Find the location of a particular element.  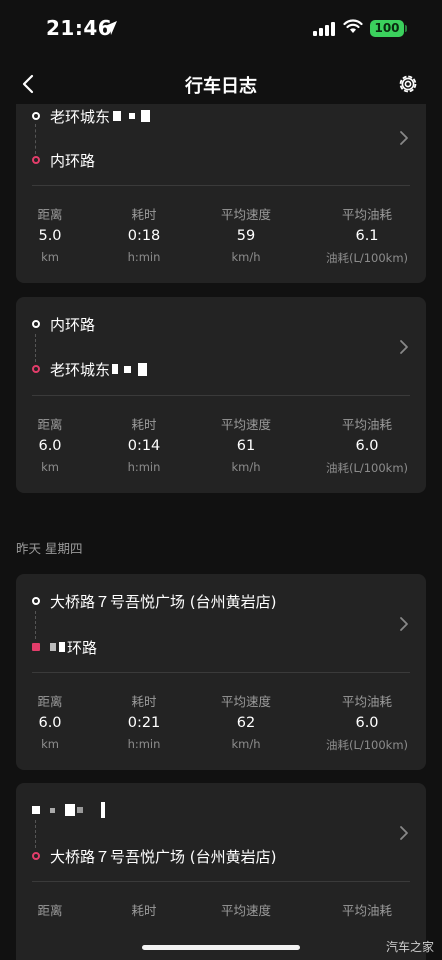

route-start: 老环城东 is located at coordinates (209, 116).